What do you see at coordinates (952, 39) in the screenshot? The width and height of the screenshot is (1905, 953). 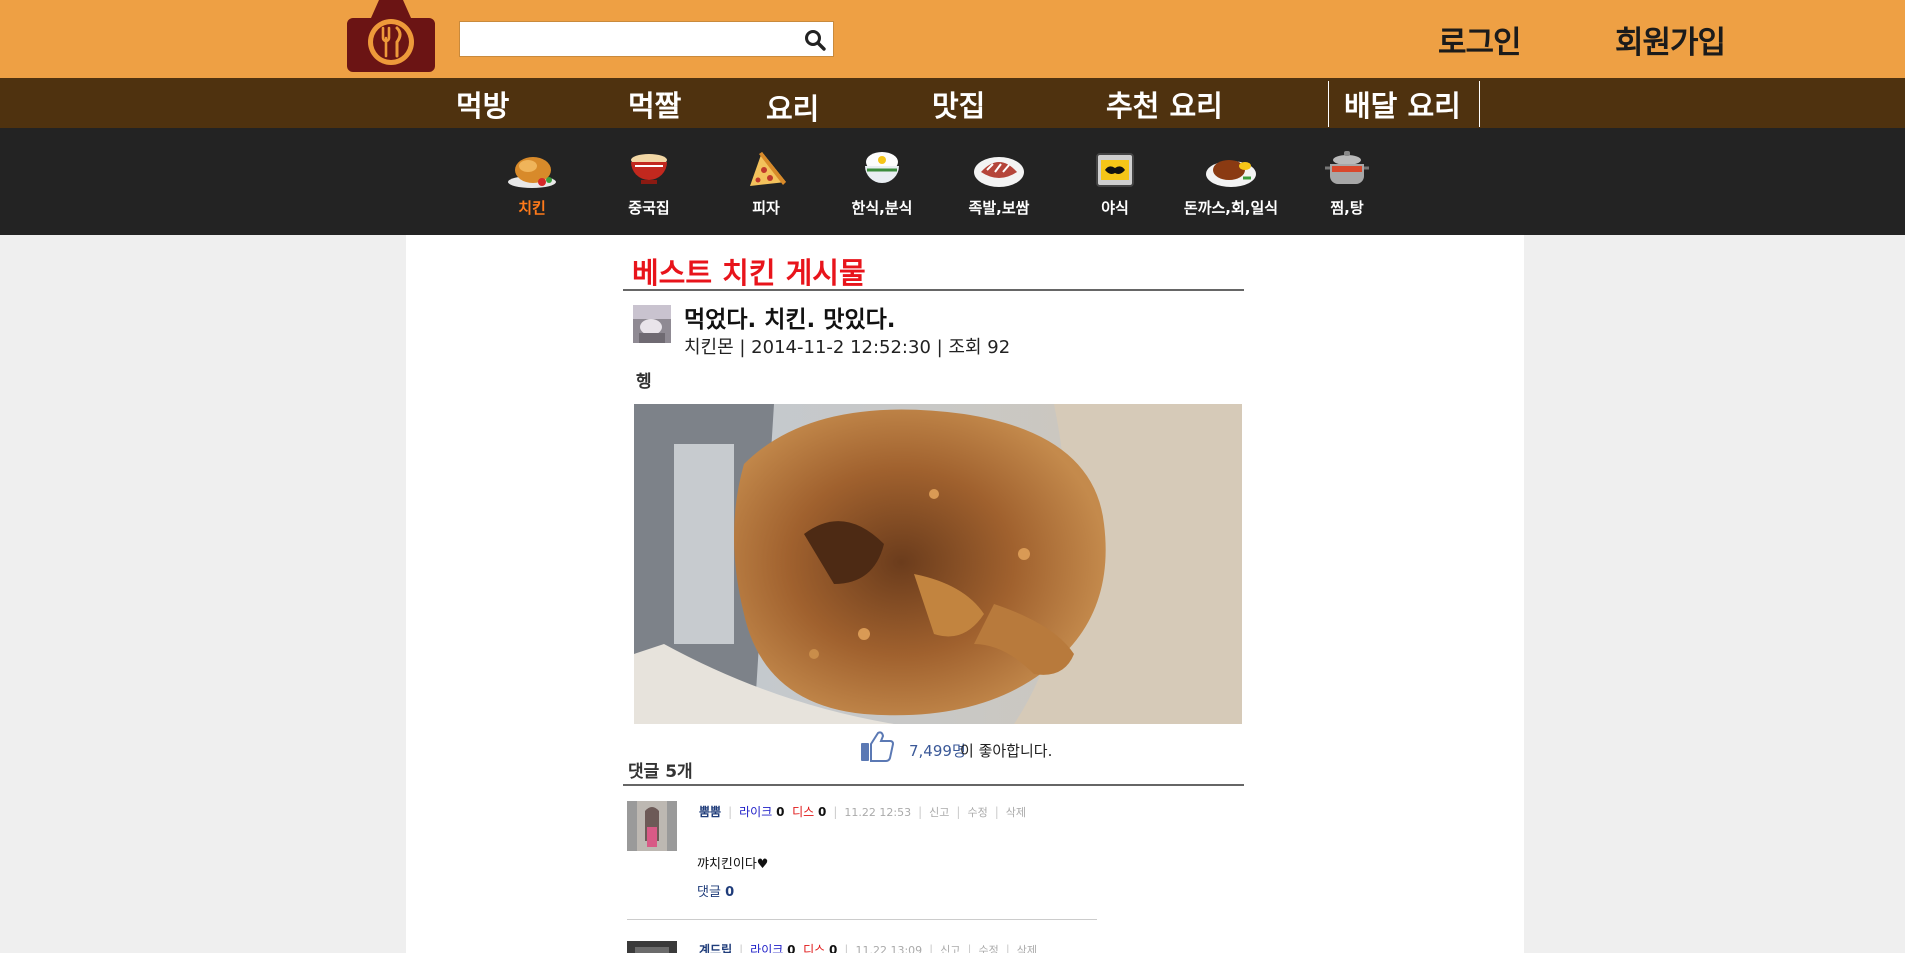 I see `top-header: 로그인 회원가입` at bounding box center [952, 39].